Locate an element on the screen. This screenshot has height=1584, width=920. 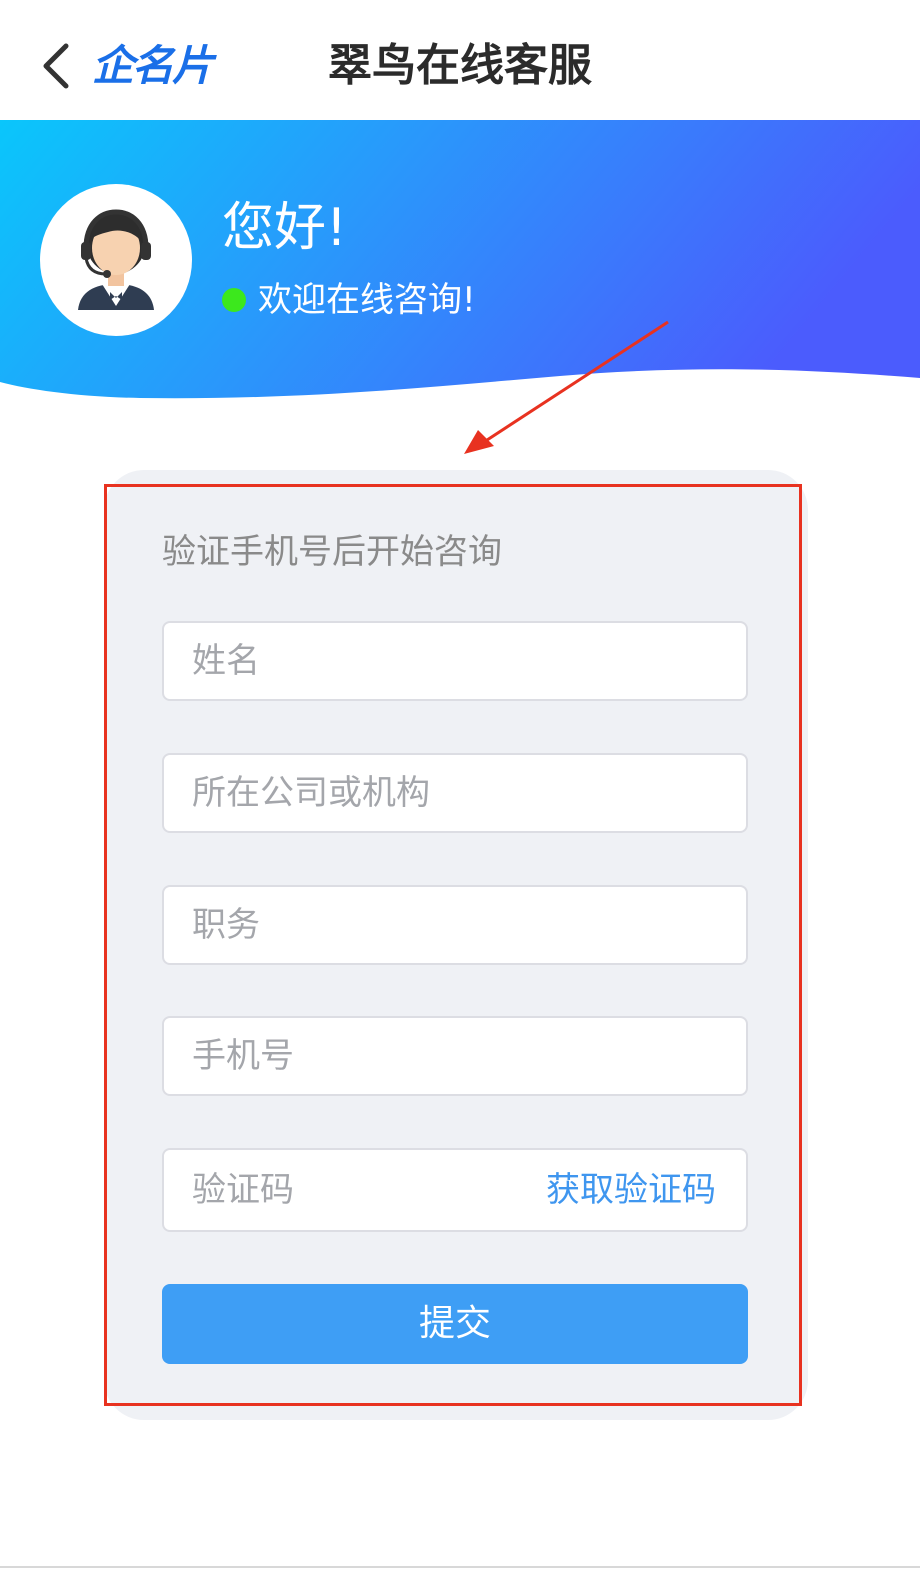
agent-avatar is located at coordinates (116, 260).